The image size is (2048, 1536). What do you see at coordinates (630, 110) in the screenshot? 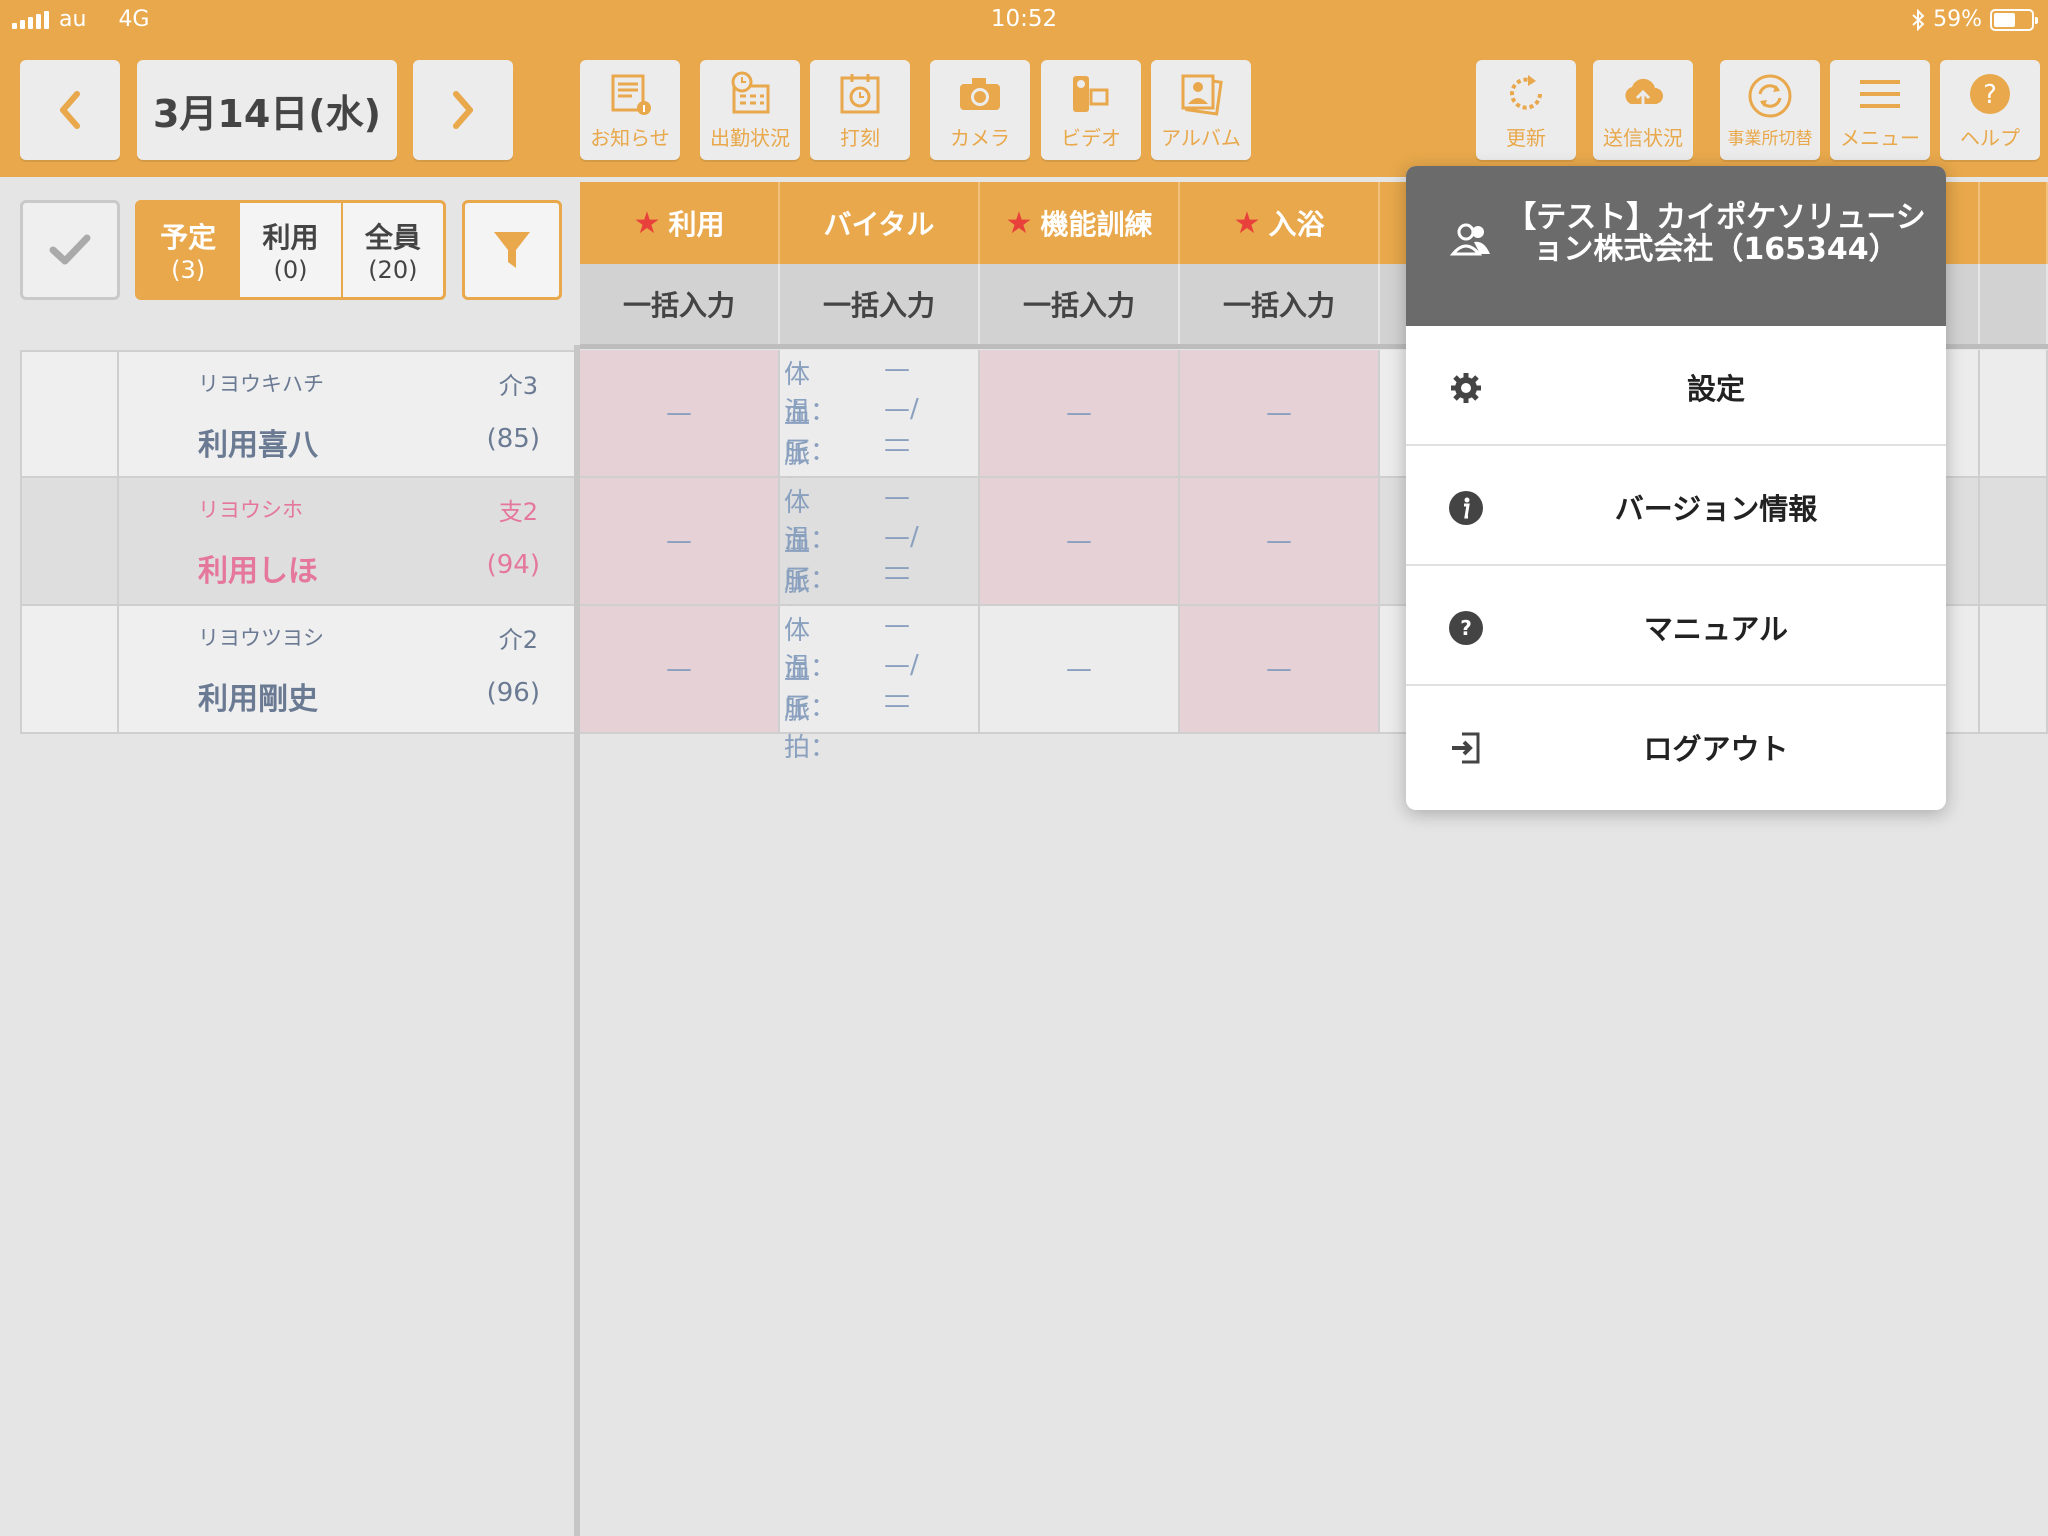
I see `notice-button: お知らせ` at bounding box center [630, 110].